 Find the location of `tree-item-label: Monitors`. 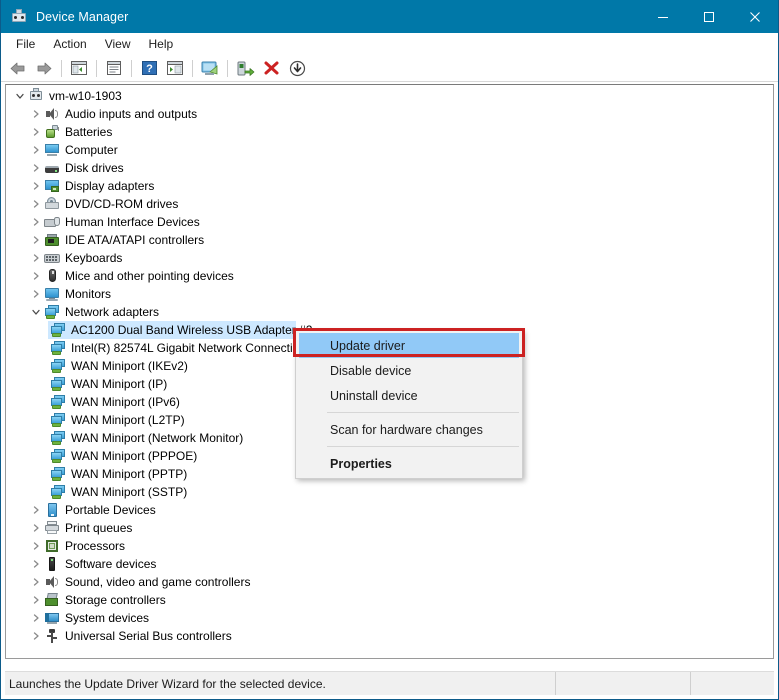

tree-item-label: Monitors is located at coordinates (88, 294).